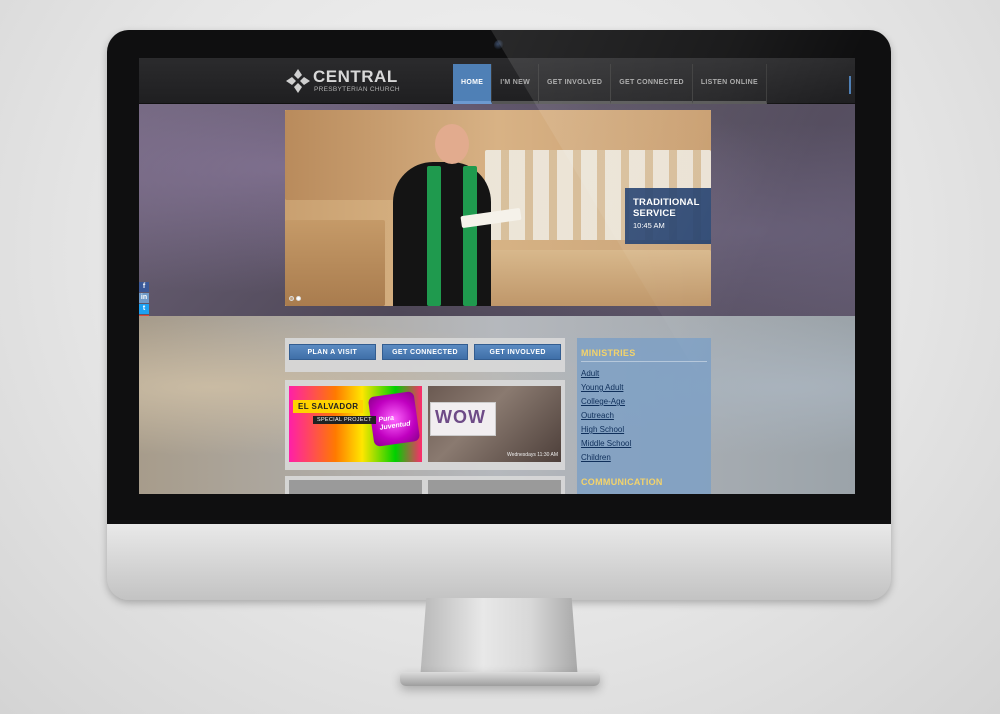 The image size is (1000, 714). What do you see at coordinates (500, 679) in the screenshot?
I see `monitor-stand-base` at bounding box center [500, 679].